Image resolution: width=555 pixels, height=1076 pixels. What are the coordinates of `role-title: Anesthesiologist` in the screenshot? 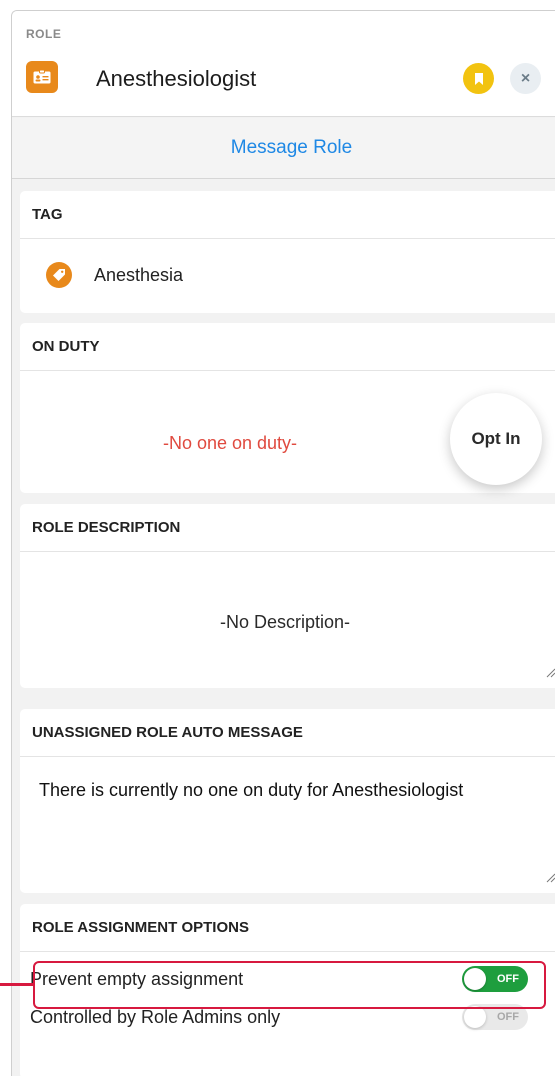 It's located at (176, 78).